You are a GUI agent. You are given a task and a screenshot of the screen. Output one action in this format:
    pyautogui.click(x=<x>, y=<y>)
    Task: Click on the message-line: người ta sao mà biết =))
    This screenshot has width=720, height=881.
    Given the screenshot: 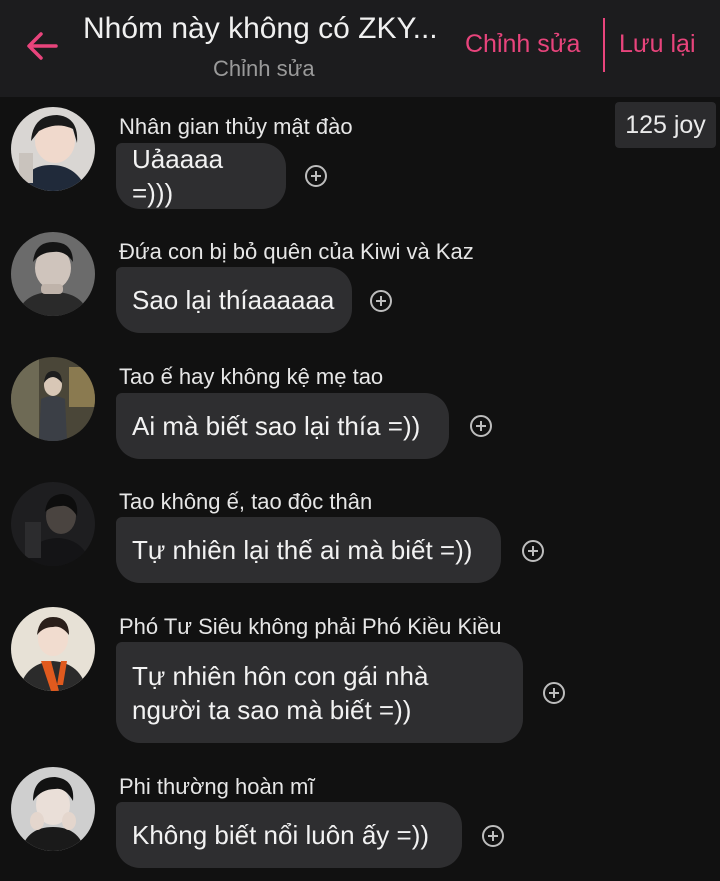 What is the action you would take?
    pyautogui.click(x=272, y=709)
    